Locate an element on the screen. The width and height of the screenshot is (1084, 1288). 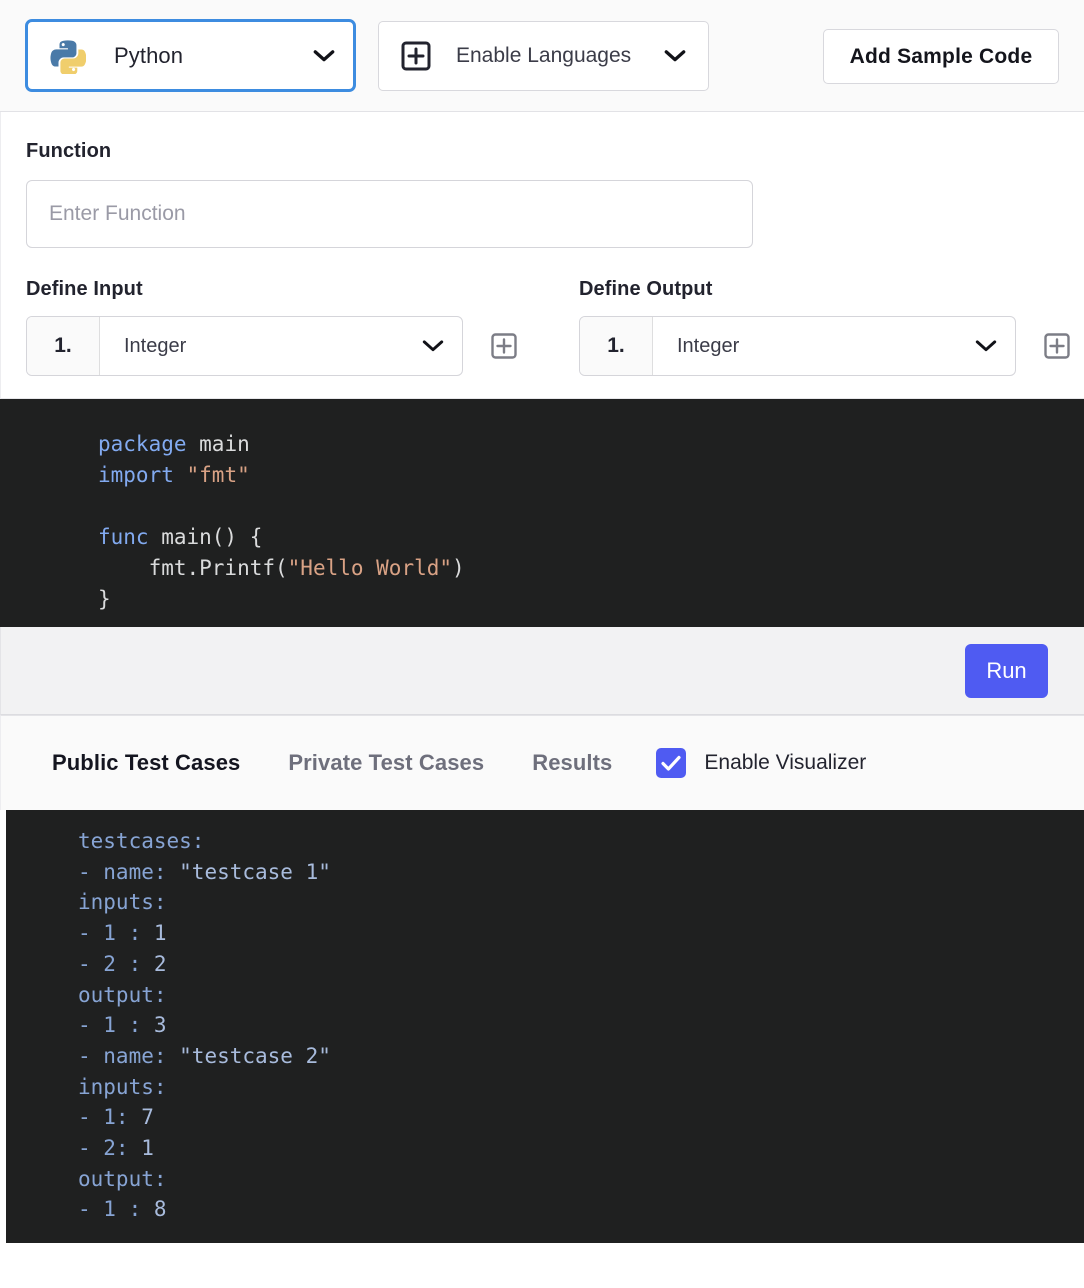
run-bar: Run is located at coordinates (542, 671).